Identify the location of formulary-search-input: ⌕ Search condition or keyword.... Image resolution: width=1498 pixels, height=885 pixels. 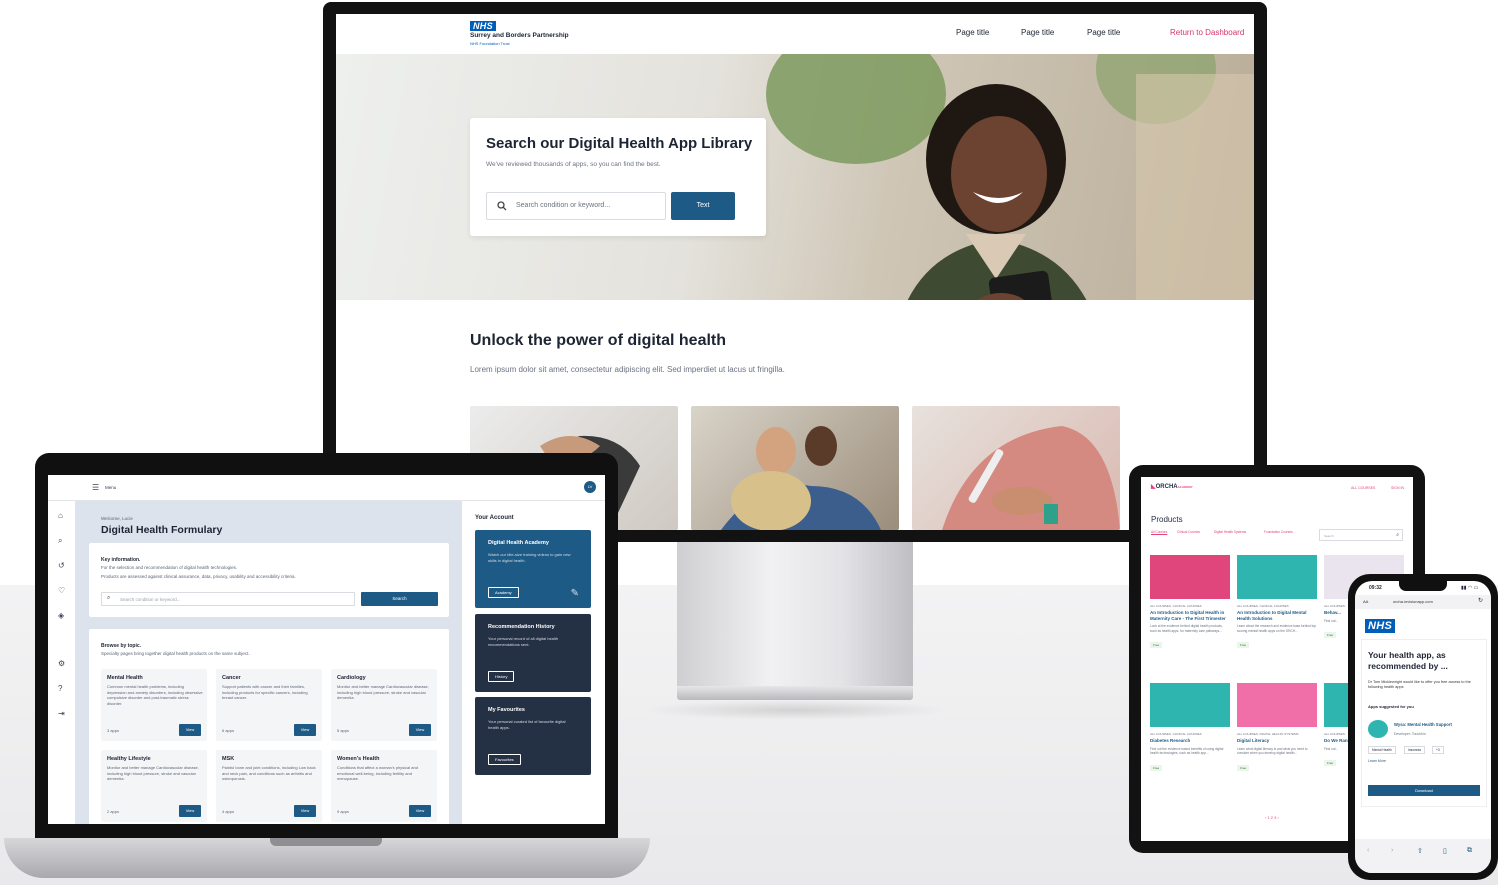
(228, 599).